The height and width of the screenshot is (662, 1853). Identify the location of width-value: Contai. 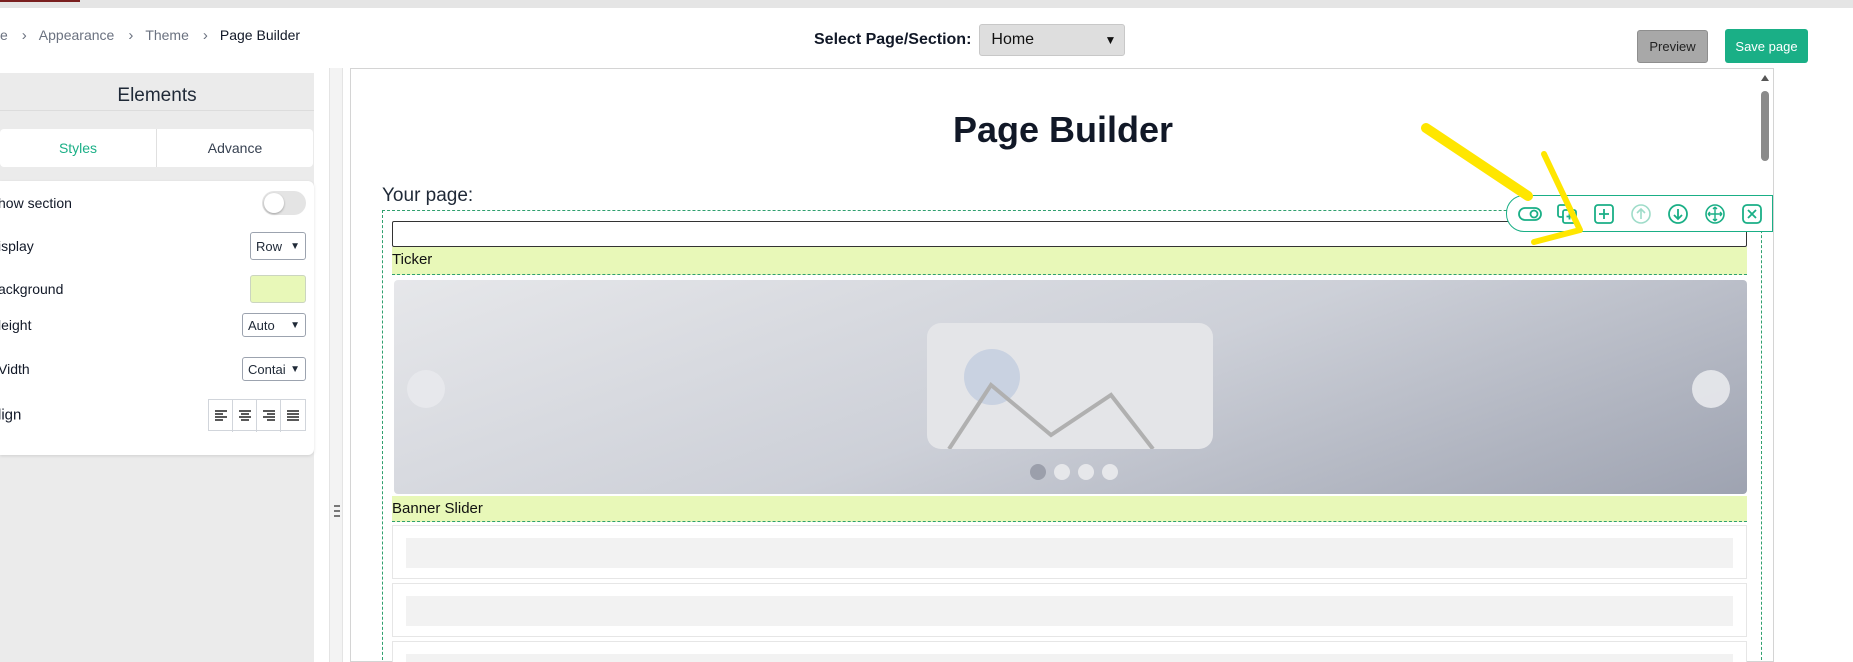
(267, 369).